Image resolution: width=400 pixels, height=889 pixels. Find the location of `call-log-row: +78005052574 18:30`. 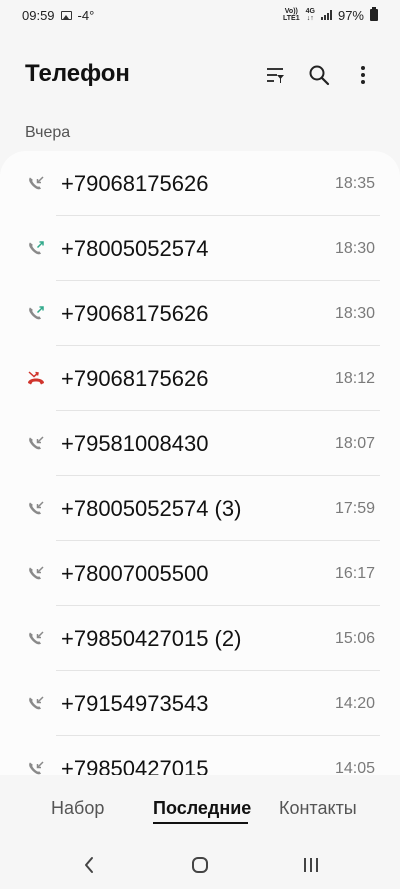

call-log-row: +78005052574 18:30 is located at coordinates (200, 248).